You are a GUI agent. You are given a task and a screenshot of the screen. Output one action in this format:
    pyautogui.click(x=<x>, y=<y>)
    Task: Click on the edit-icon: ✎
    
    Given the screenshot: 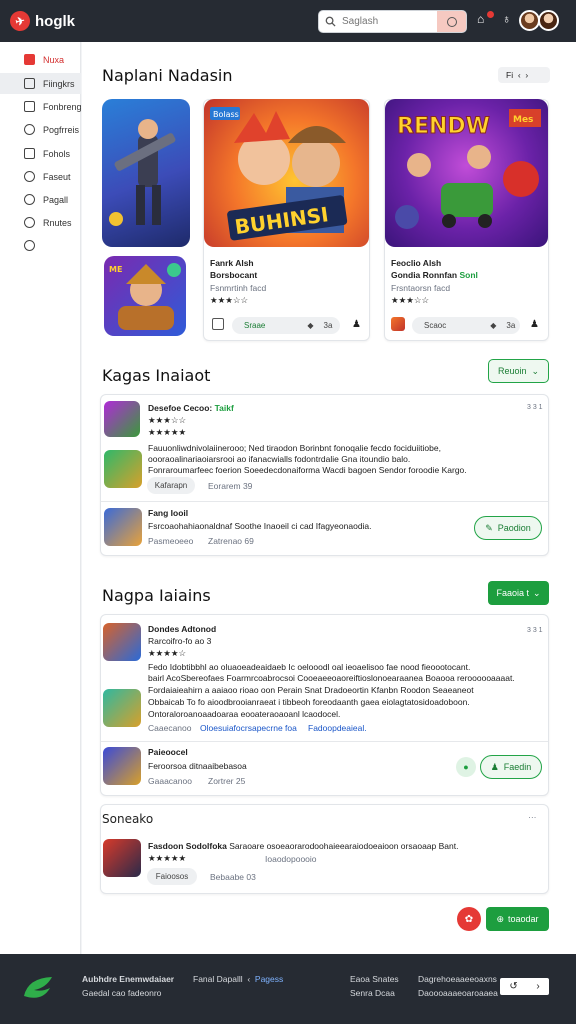 What is the action you would take?
    pyautogui.click(x=489, y=527)
    